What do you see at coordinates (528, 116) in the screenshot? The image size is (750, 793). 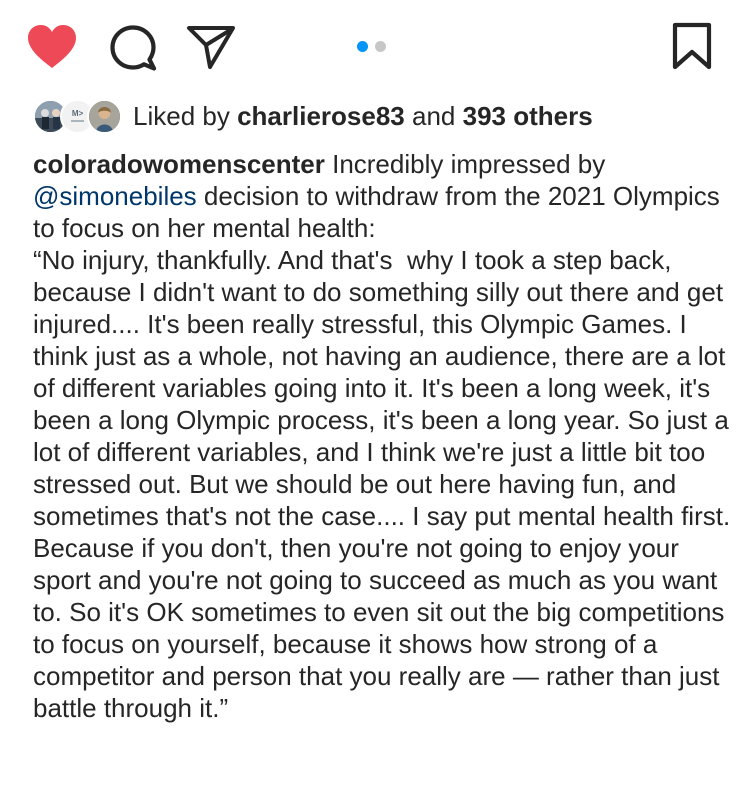 I see `likes-count-link: 393 others` at bounding box center [528, 116].